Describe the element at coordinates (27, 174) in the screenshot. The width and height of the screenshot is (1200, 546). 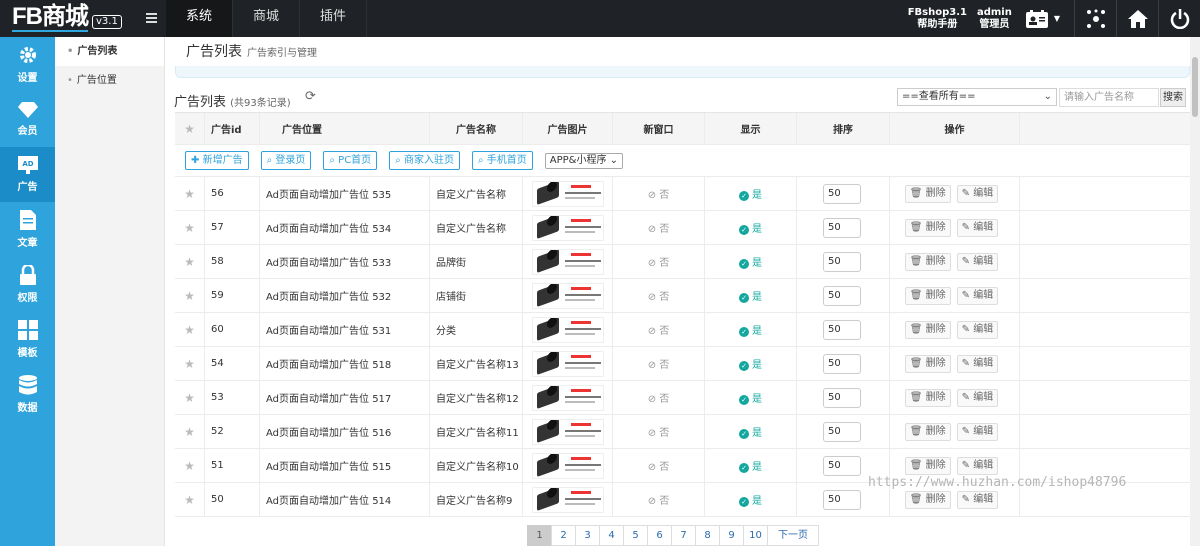
I see `sidebar-item-ads: AD 广告` at that location.